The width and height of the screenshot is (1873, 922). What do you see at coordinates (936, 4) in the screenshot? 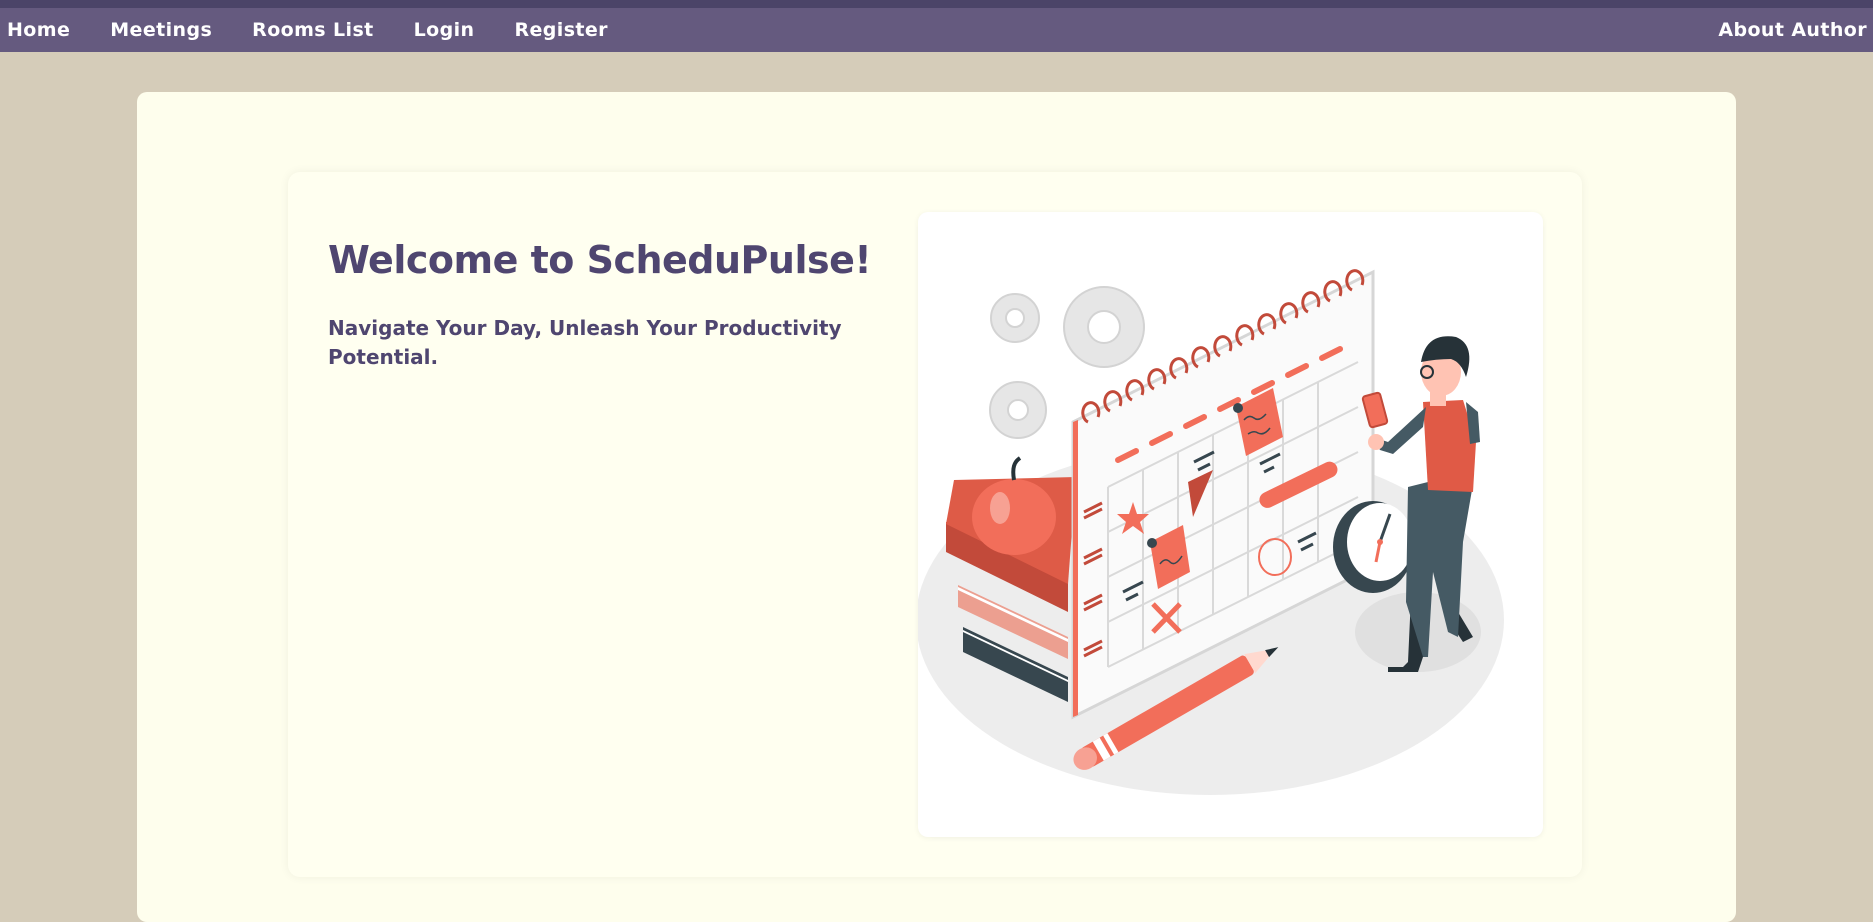
I see `top-accent-strip` at bounding box center [936, 4].